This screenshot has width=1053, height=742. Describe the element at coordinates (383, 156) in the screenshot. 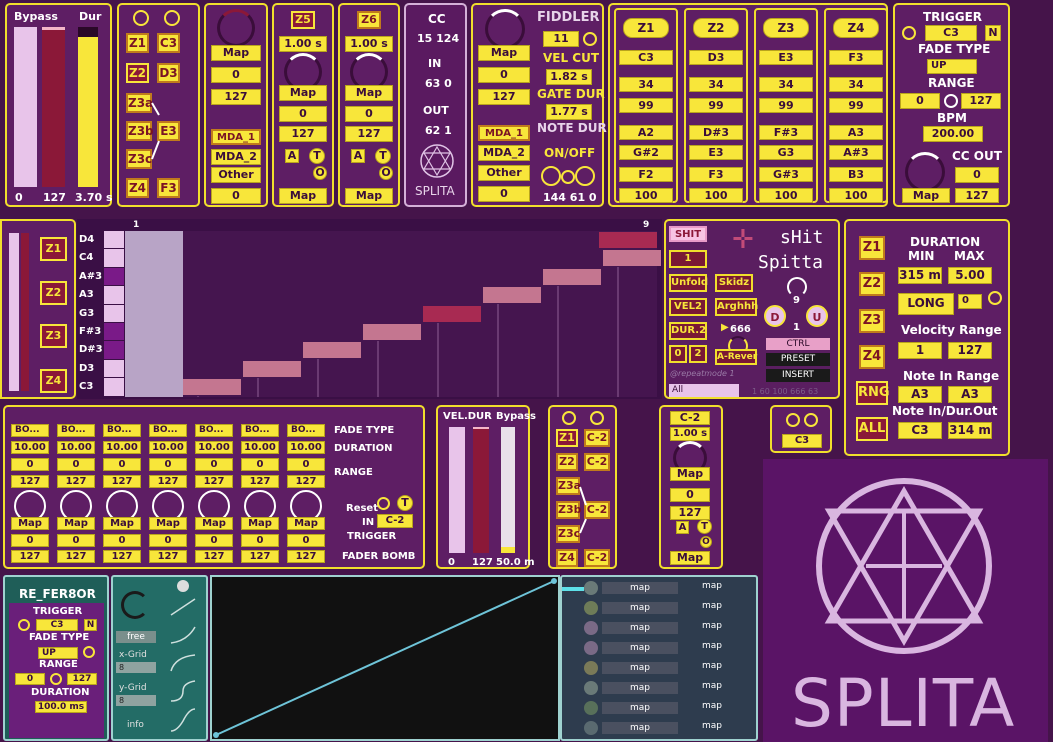

I see `z6-t-button: T` at that location.